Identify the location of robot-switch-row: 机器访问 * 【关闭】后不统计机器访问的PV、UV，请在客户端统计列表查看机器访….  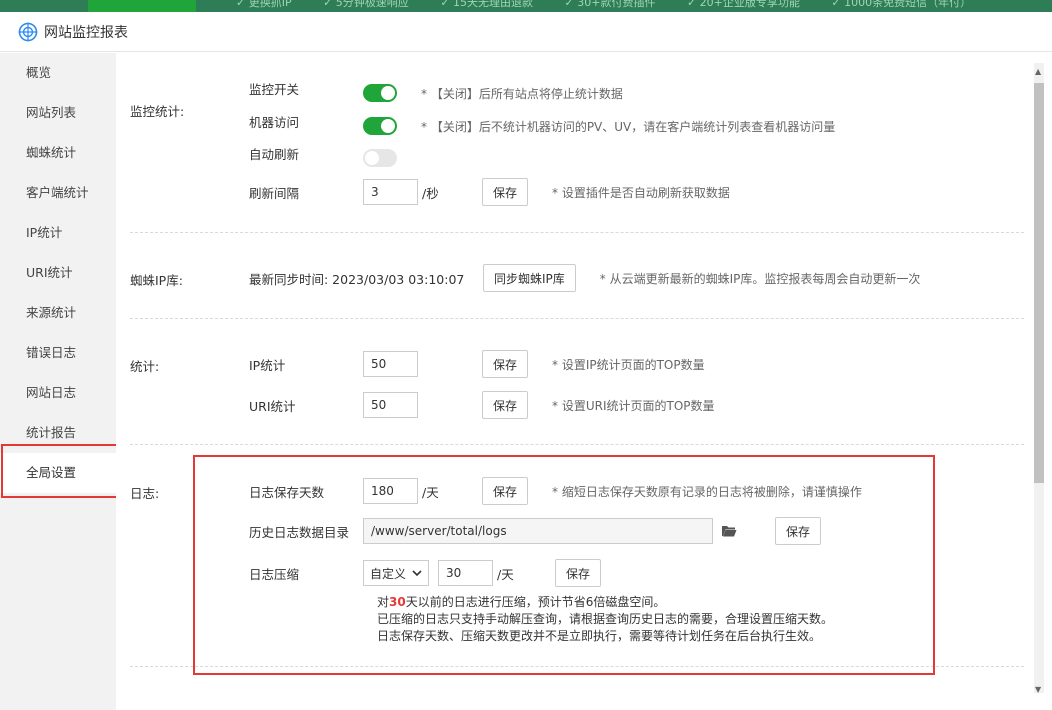
(629, 126).